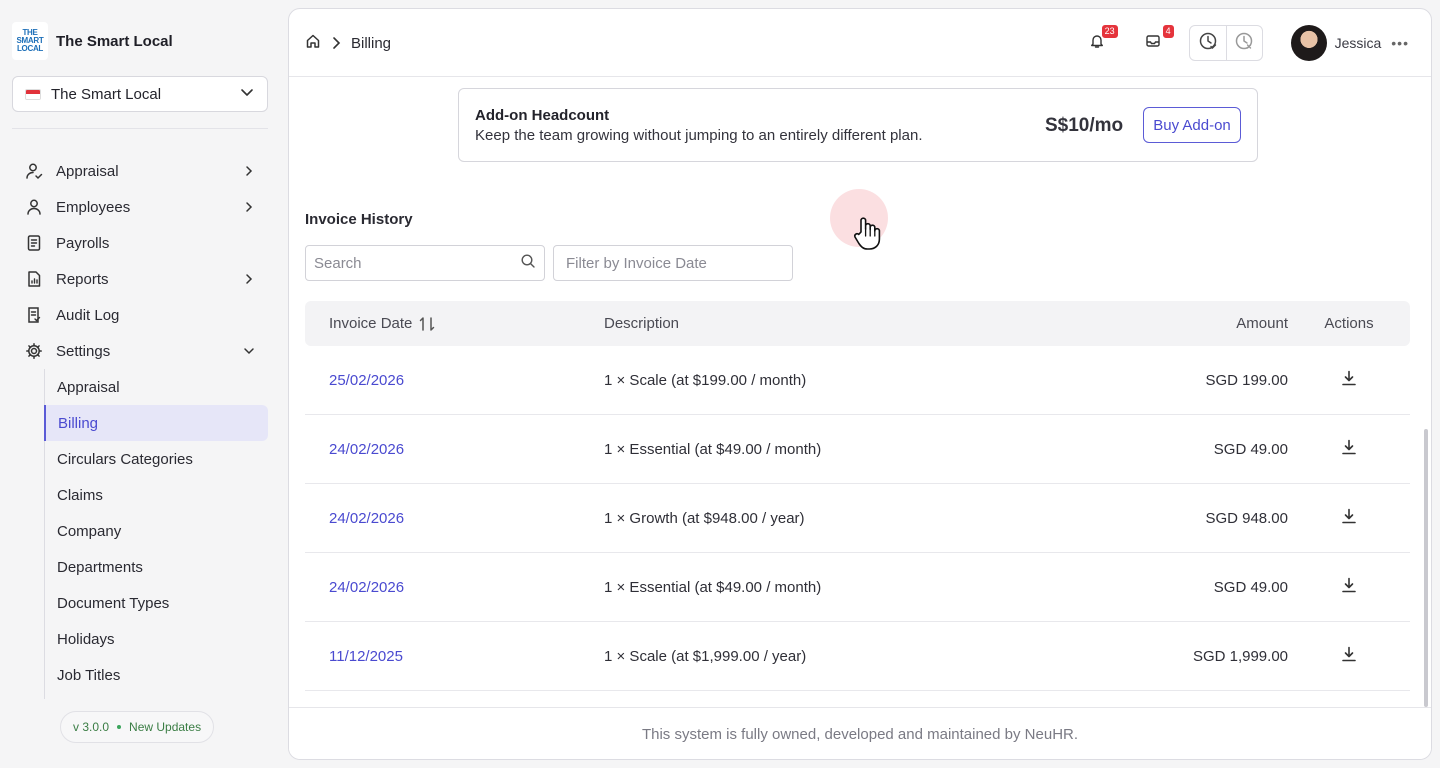 The height and width of the screenshot is (768, 1440). I want to click on organization-select: The Smart Local, so click(140, 94).